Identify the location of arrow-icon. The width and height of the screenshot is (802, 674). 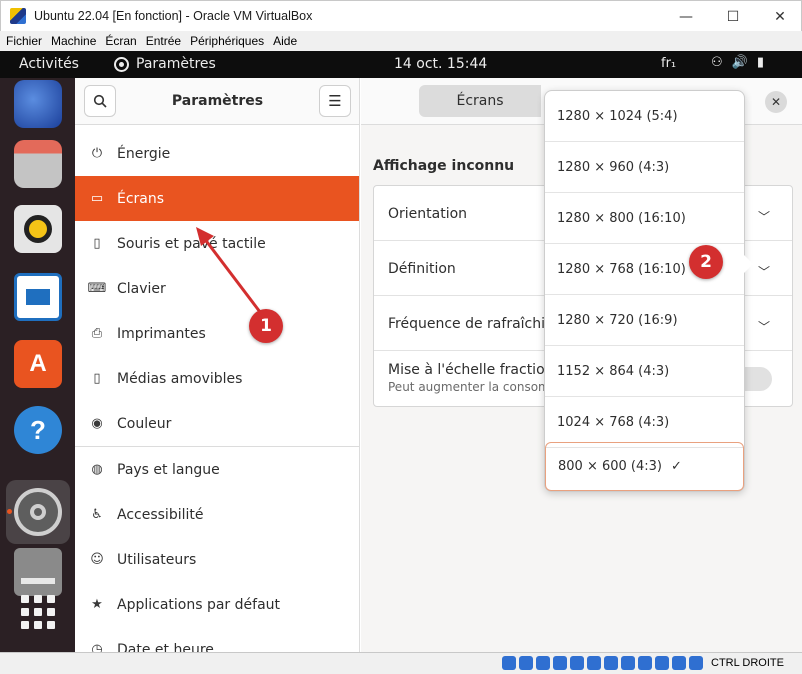
(696, 663).